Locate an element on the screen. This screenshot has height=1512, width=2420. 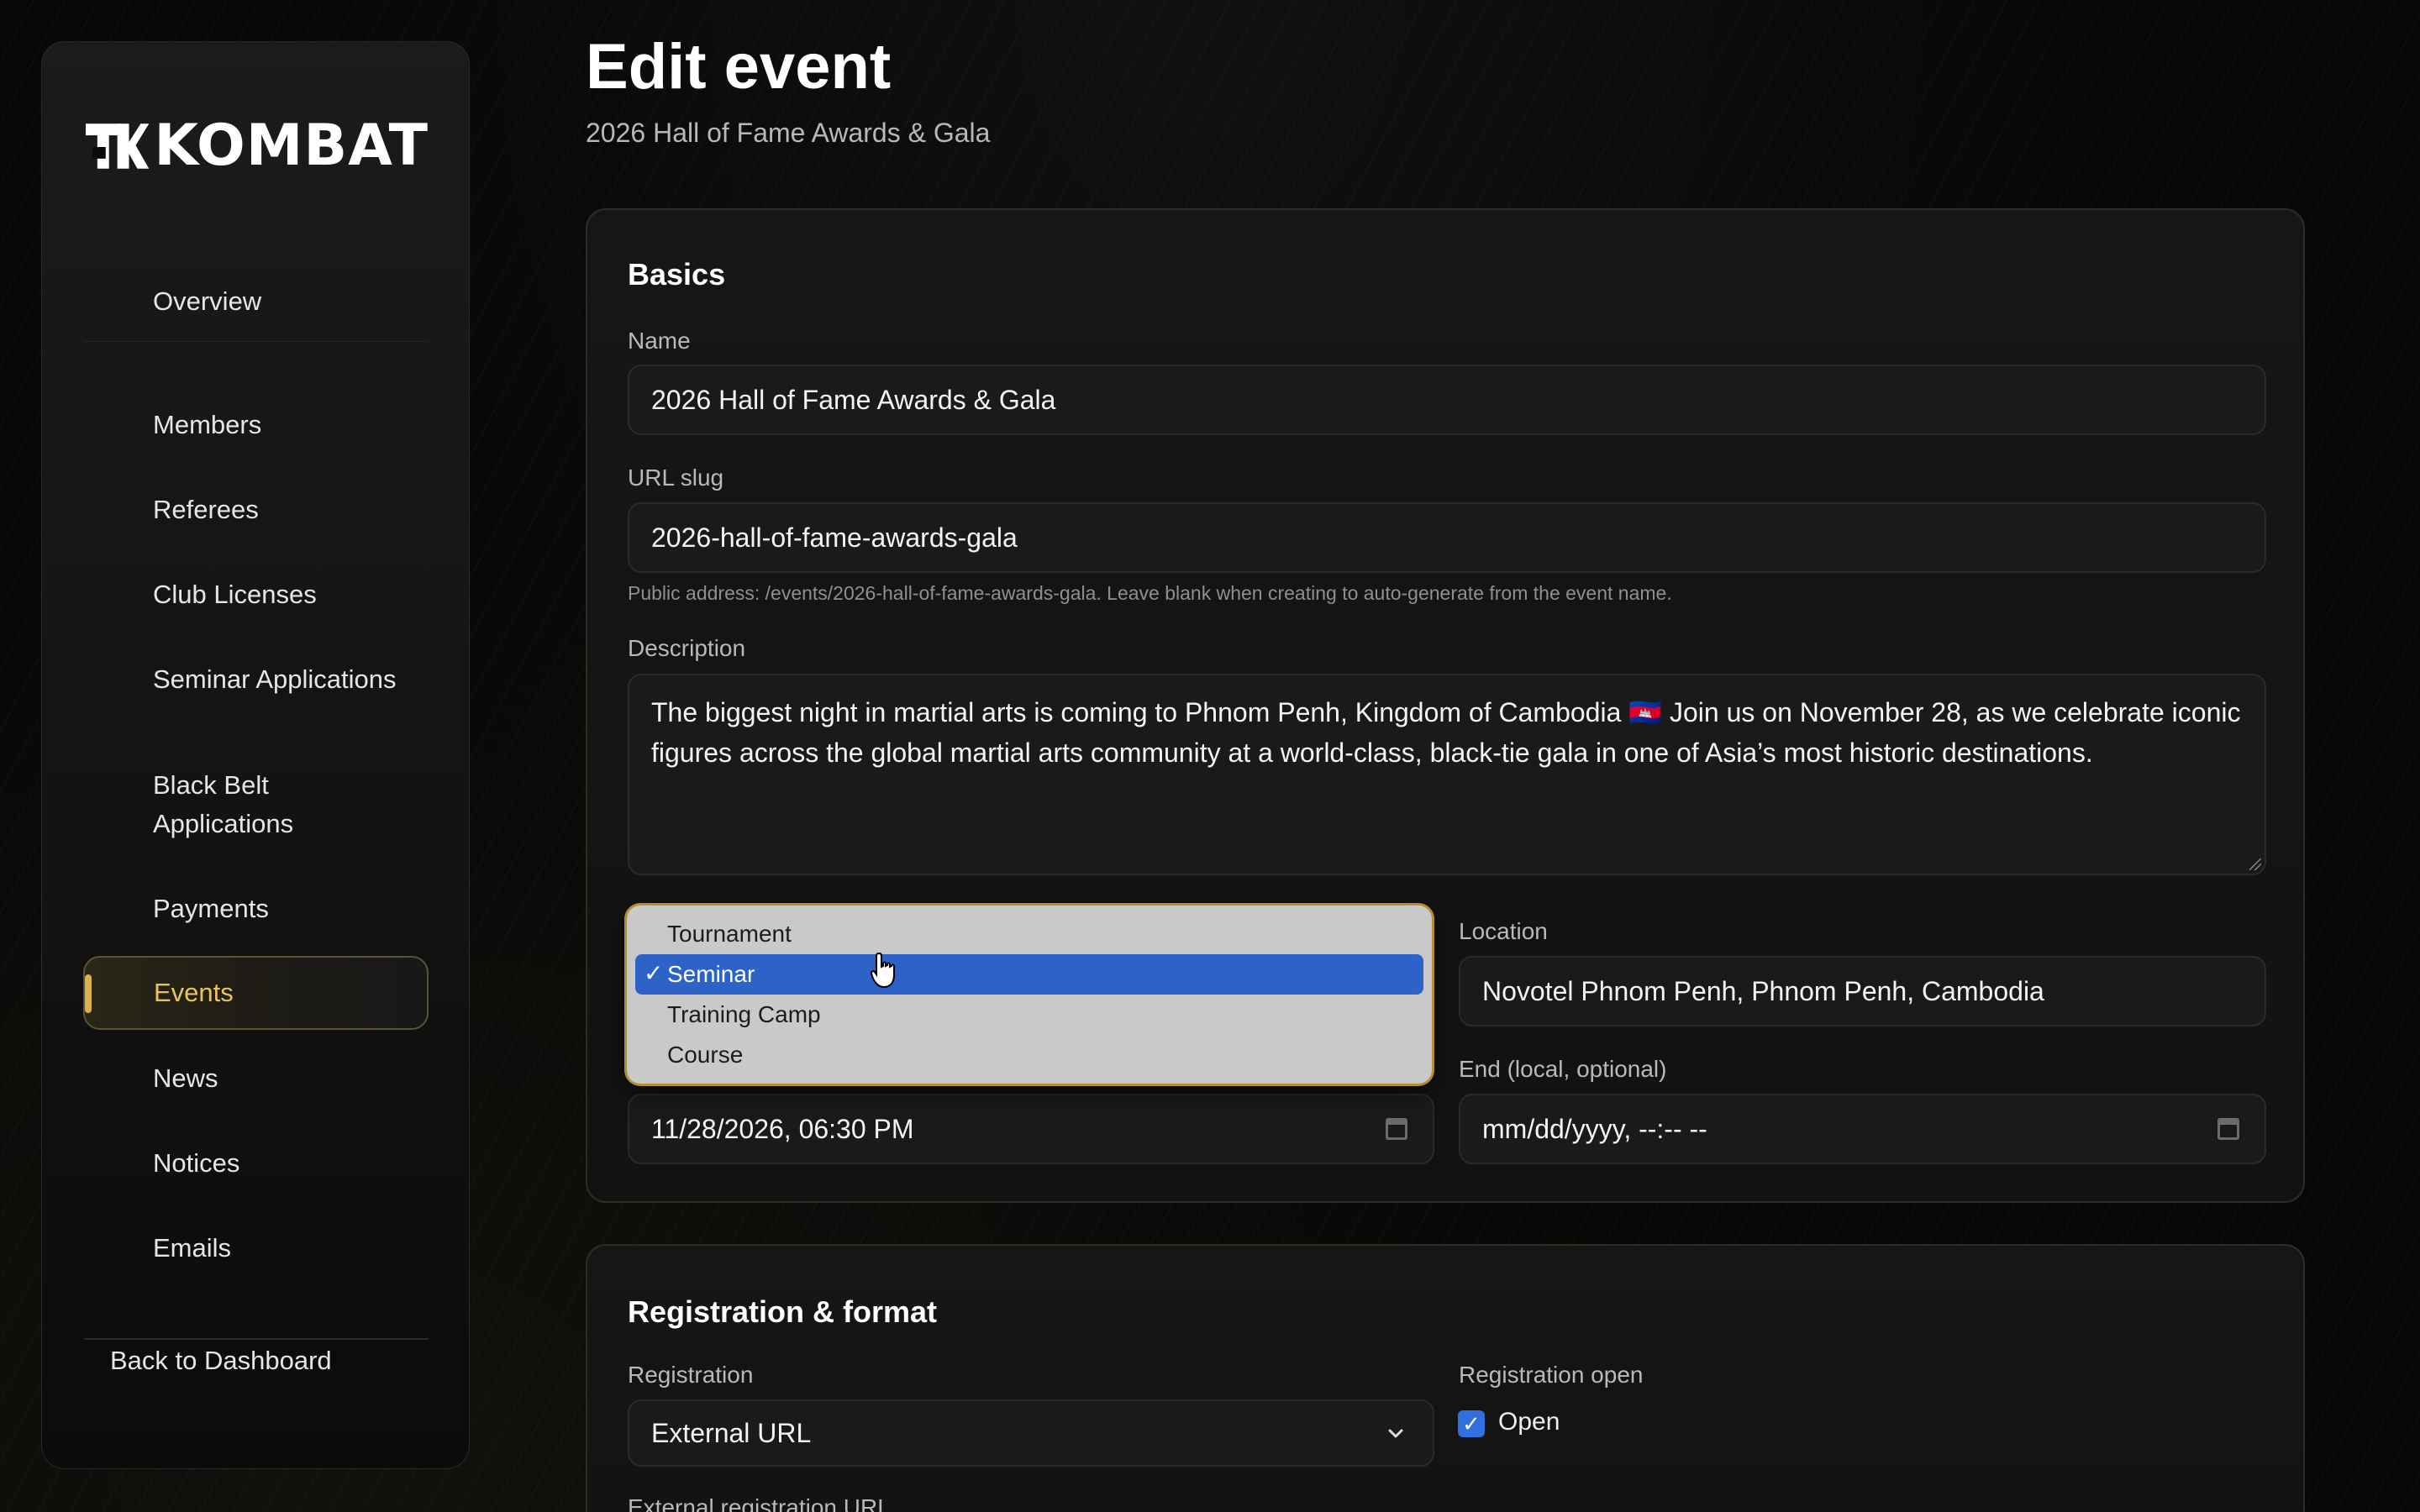
slug-input: 2026-hall-of-fame-awards-gala is located at coordinates (1447, 537).